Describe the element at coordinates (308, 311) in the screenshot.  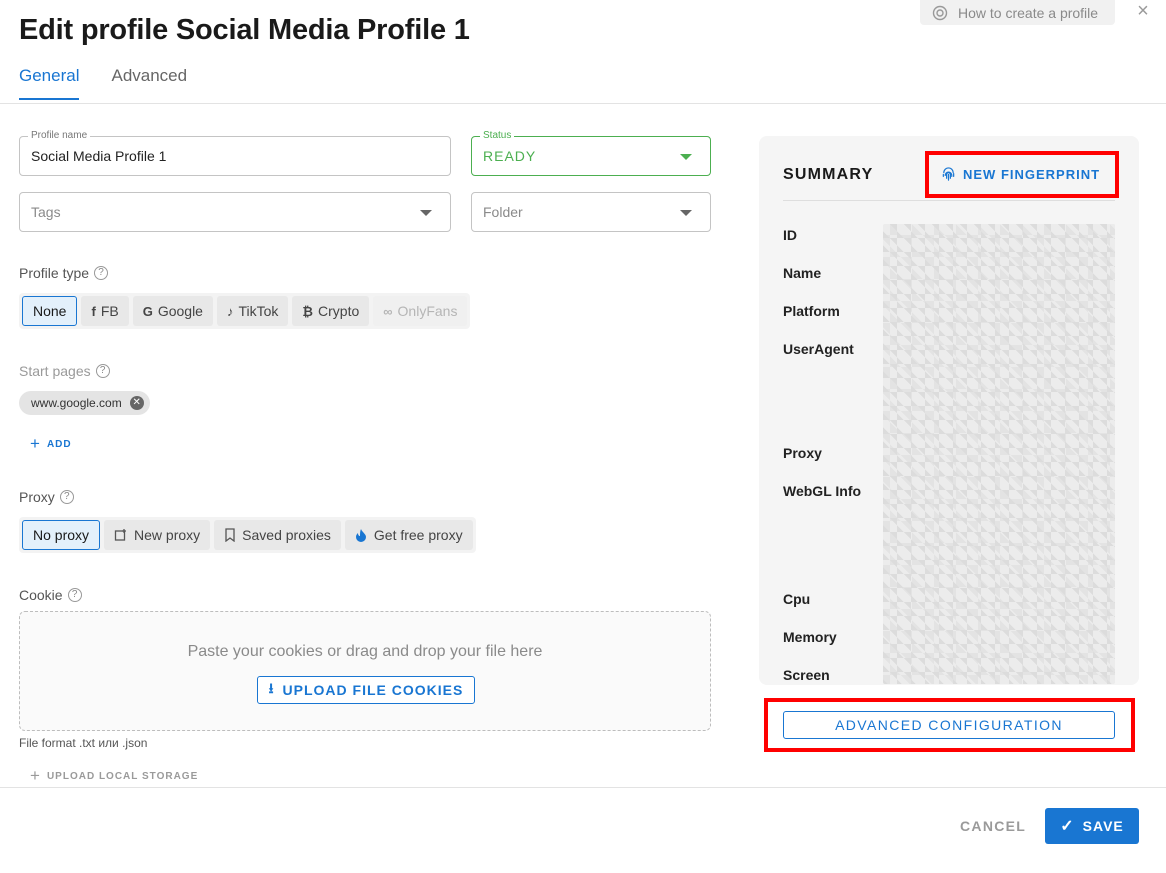
I see `bitcoin-icon: ₿` at that location.